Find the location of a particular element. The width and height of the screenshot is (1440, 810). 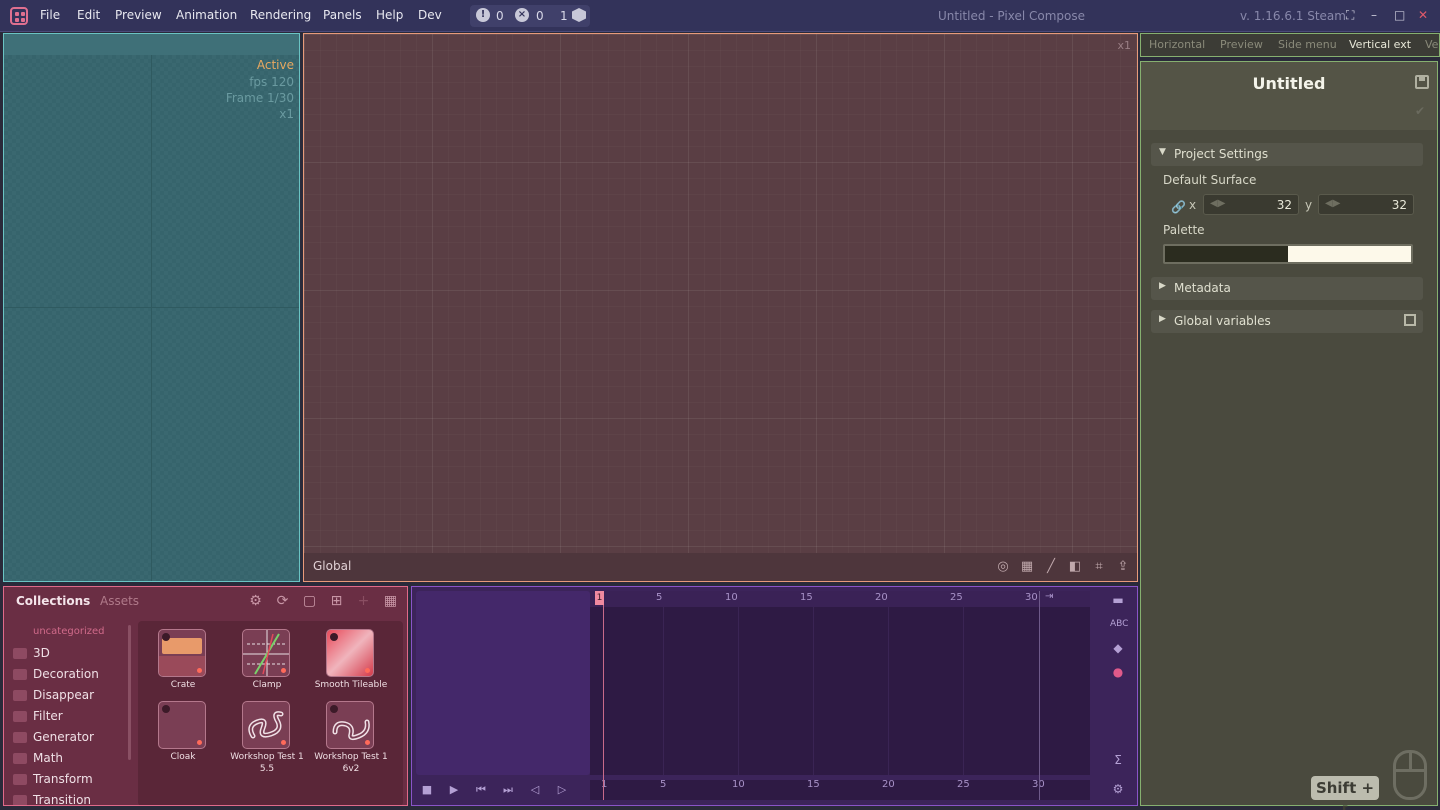

clamp-thumbnail is located at coordinates (266, 653).